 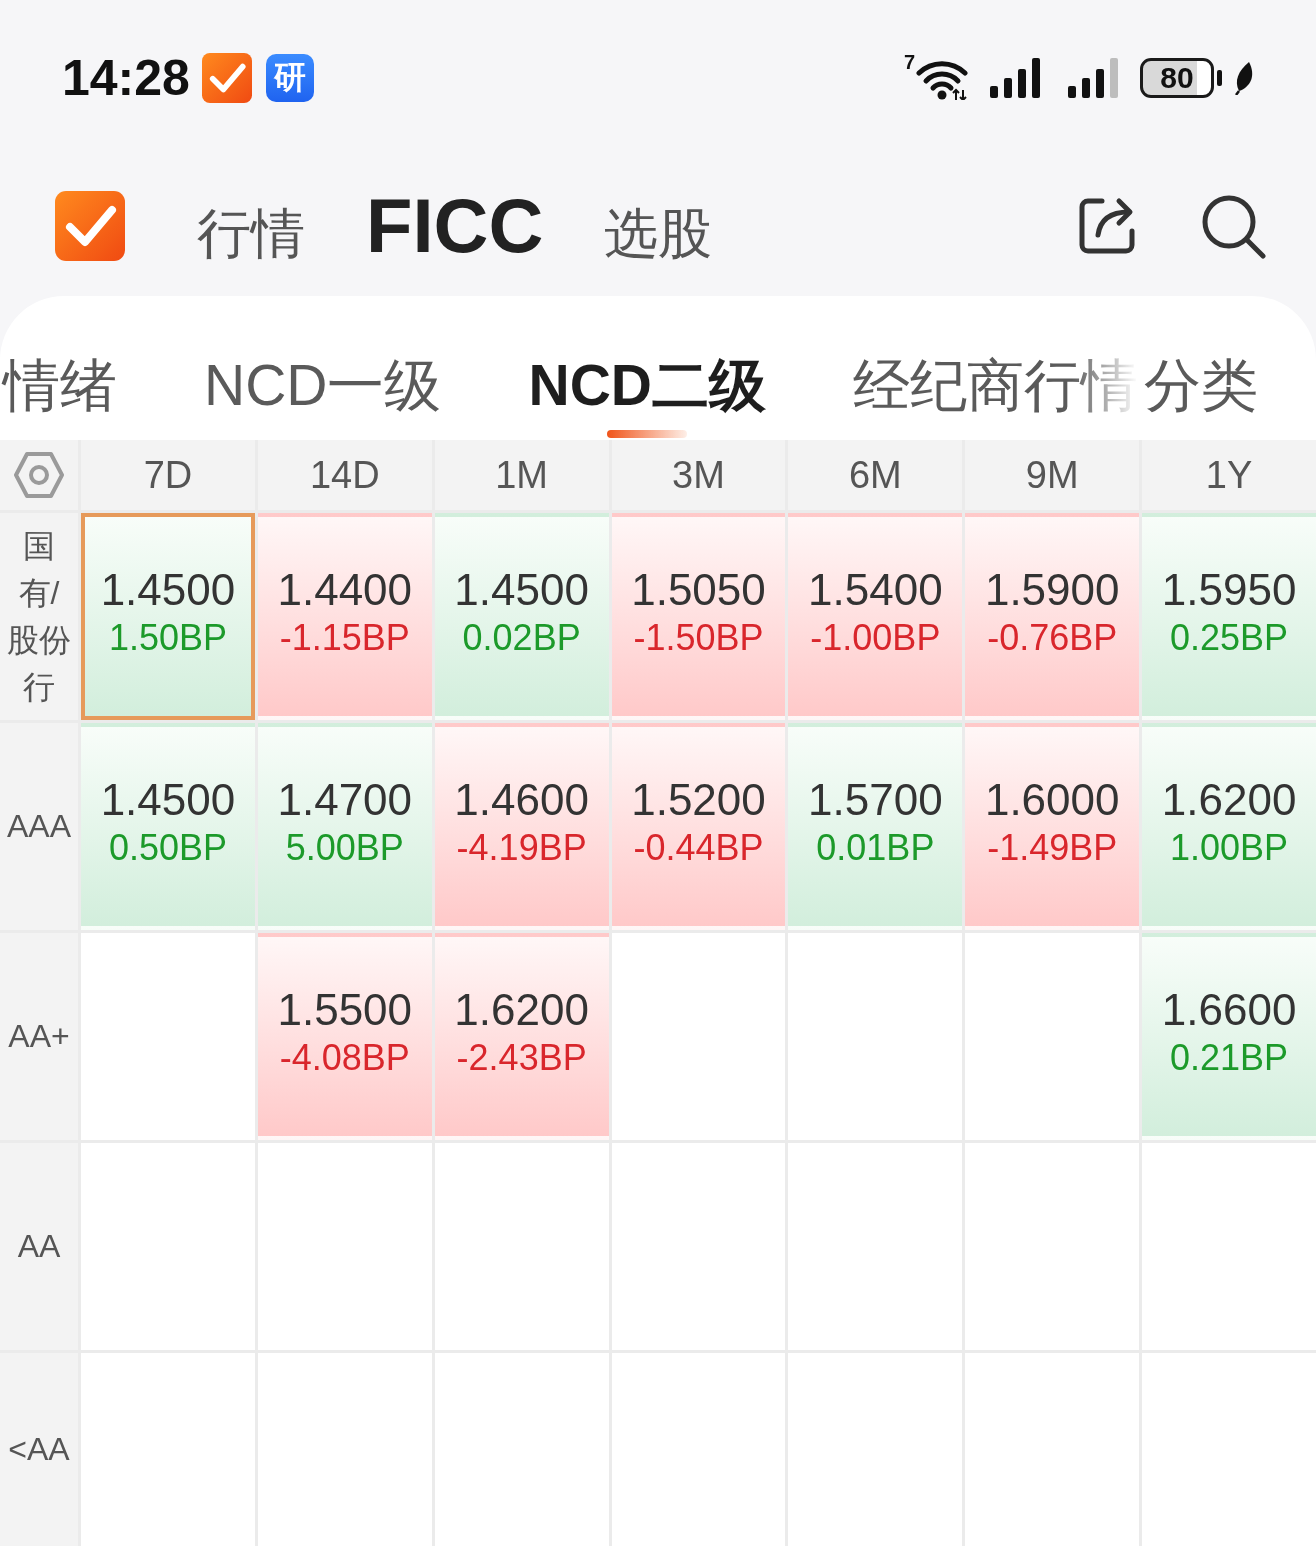 I want to click on rate-cell: 1.5900 -0.76BP, so click(x=1052, y=616).